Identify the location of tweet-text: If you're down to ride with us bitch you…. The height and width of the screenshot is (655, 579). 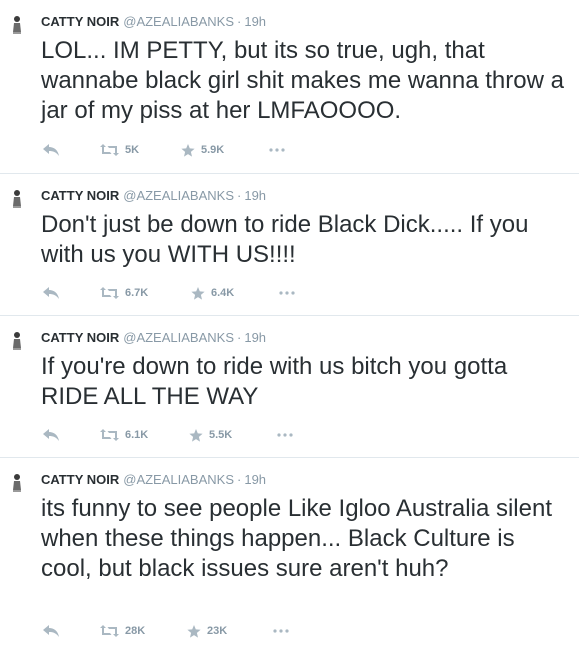
(274, 381).